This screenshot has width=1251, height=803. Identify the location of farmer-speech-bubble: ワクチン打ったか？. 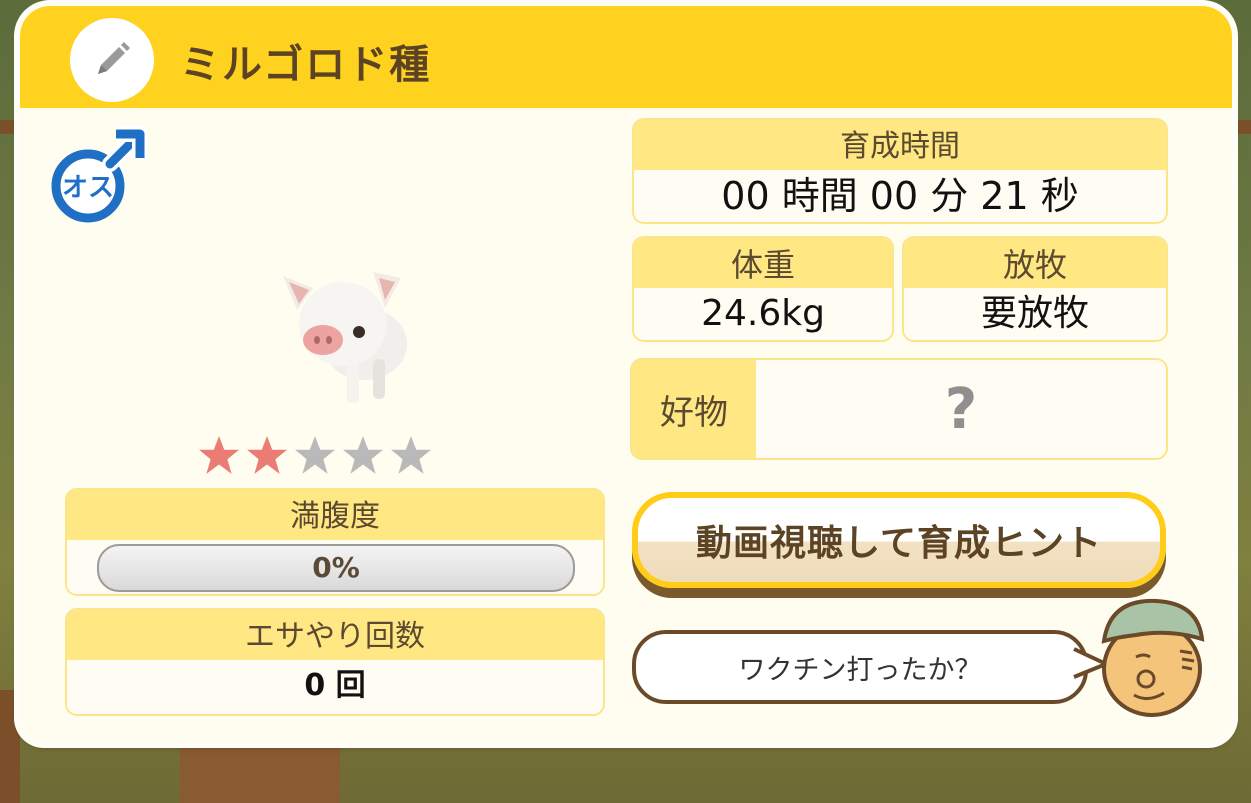
(860, 667).